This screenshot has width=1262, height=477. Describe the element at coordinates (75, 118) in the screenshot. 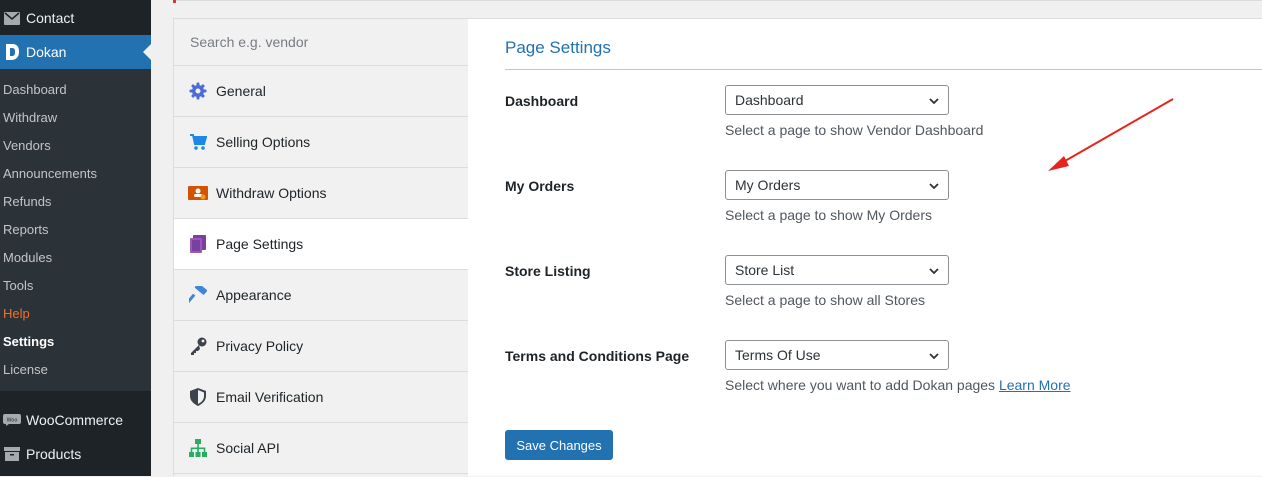

I see `submenu-withdraw: Withdraw` at that location.